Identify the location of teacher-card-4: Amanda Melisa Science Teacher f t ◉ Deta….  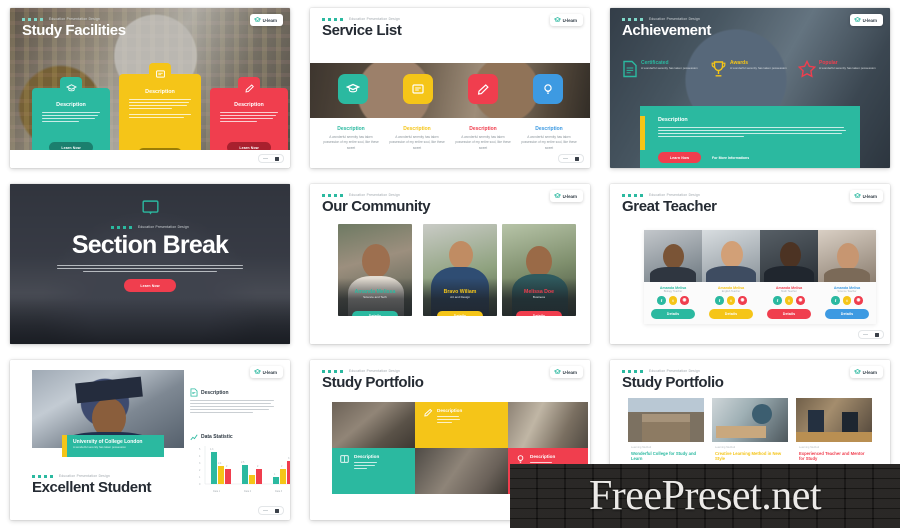
(847, 277).